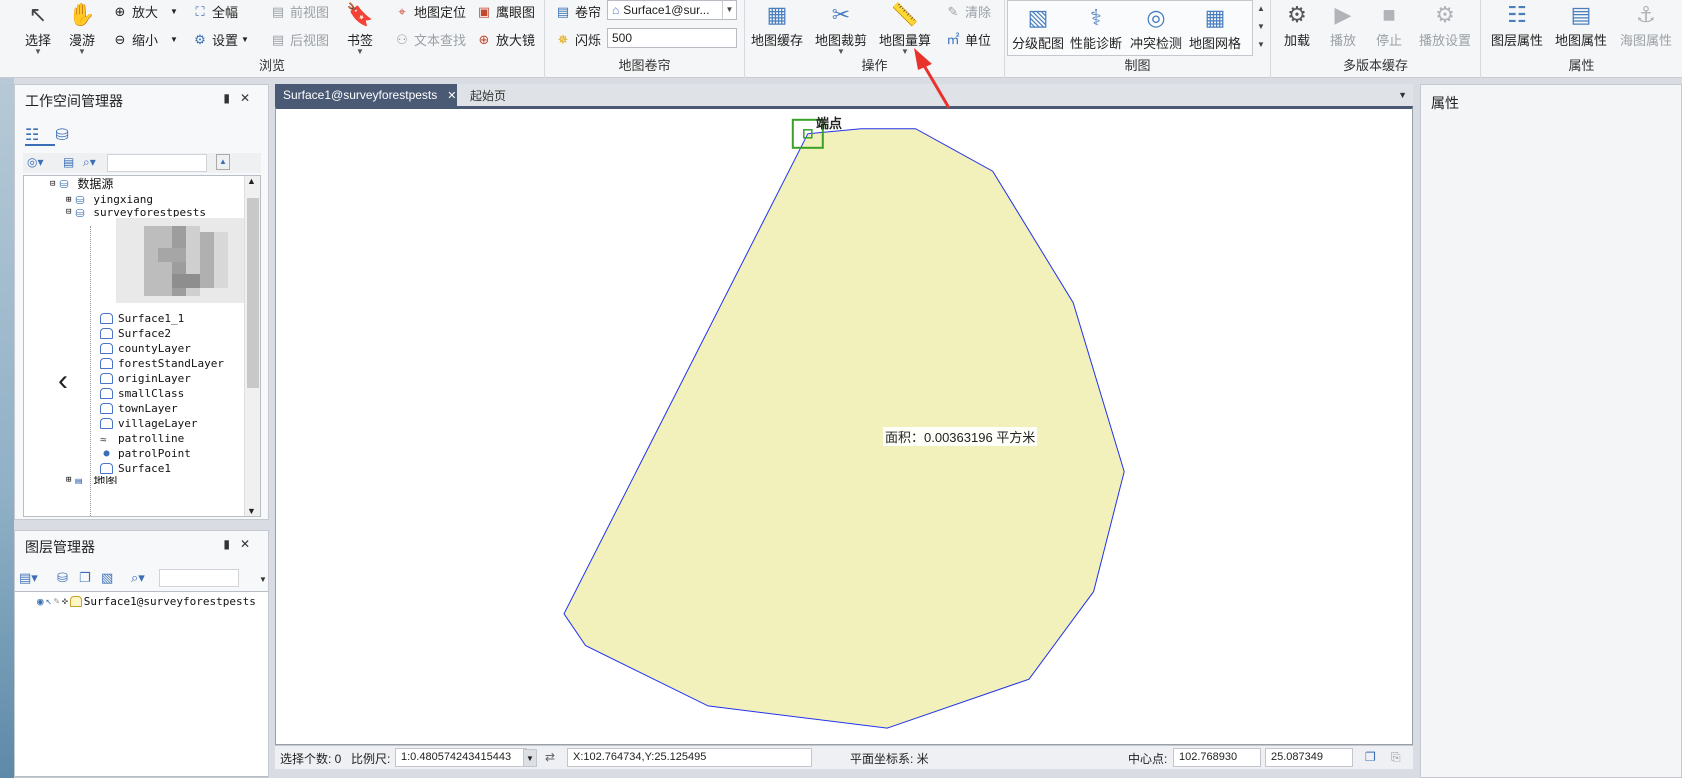  What do you see at coordinates (157, 163) in the screenshot?
I see `workspace-search-input` at bounding box center [157, 163].